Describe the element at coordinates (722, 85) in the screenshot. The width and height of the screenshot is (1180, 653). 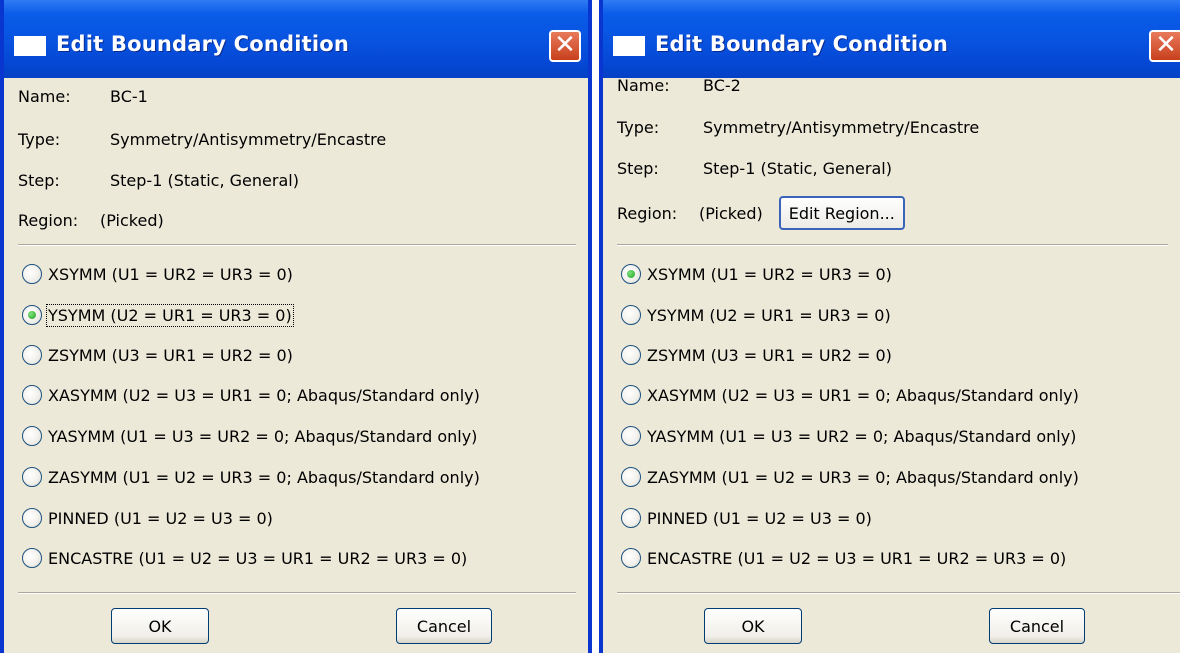
I see `name-value: BC-2` at that location.